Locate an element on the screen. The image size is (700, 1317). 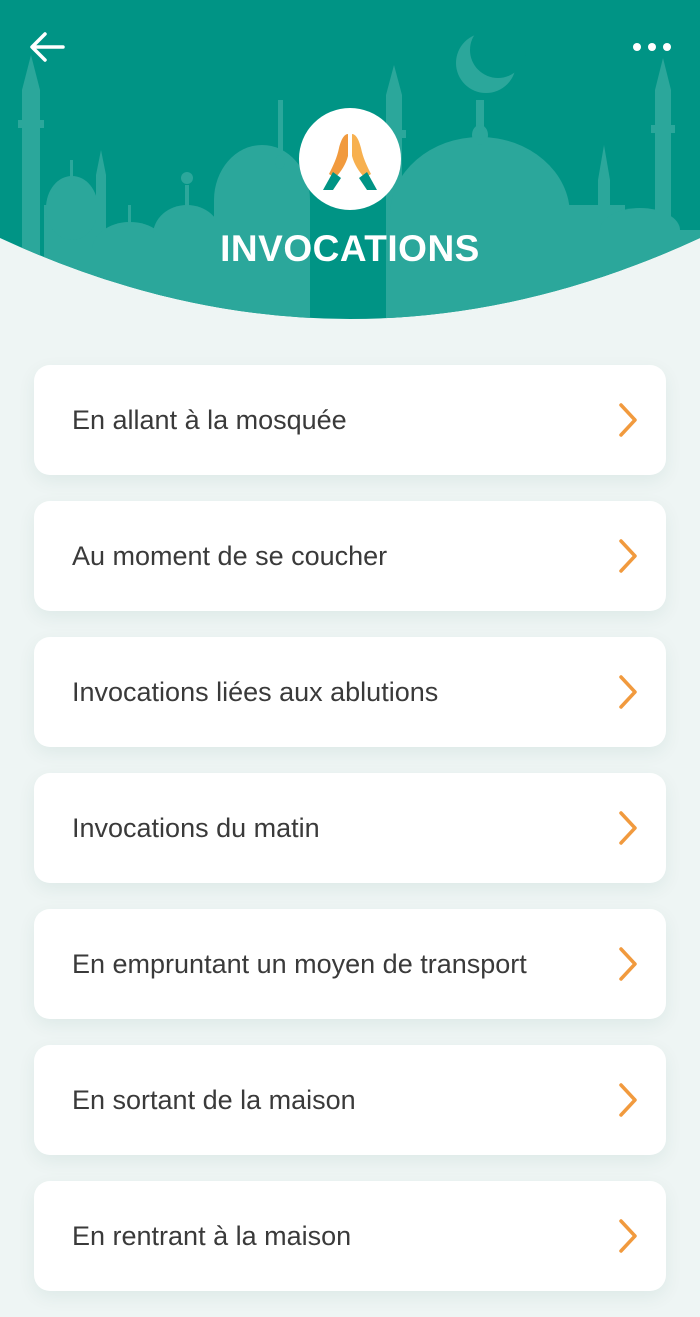
list-item-mosque: En allant à la mosquée is located at coordinates (350, 420).